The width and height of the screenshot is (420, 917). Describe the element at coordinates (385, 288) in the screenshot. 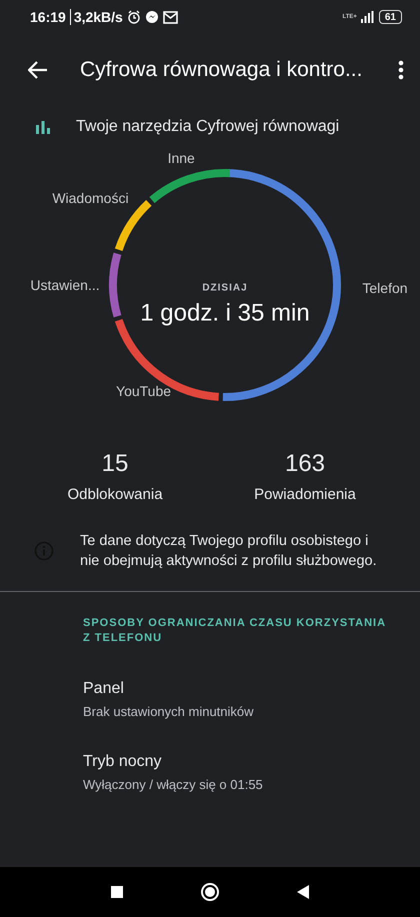

I see `app-label: Telefon` at that location.